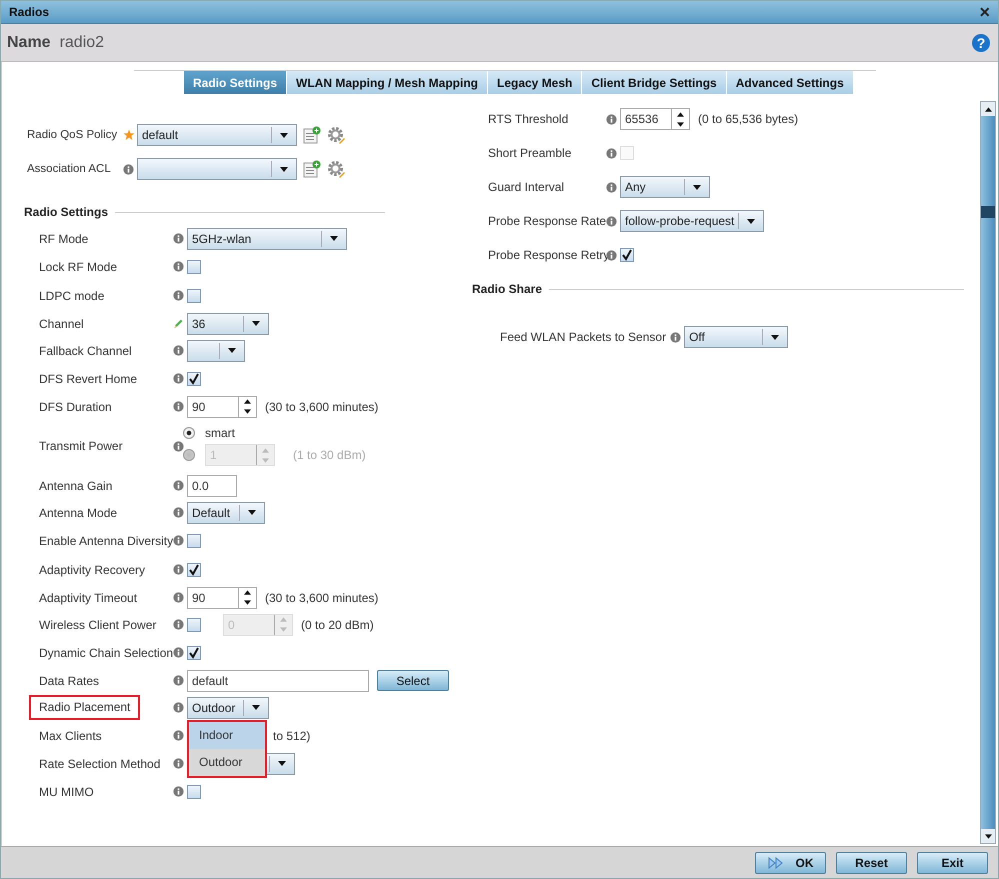  What do you see at coordinates (106, 541) in the screenshot?
I see `field-label: Enable Antenna Diversity` at bounding box center [106, 541].